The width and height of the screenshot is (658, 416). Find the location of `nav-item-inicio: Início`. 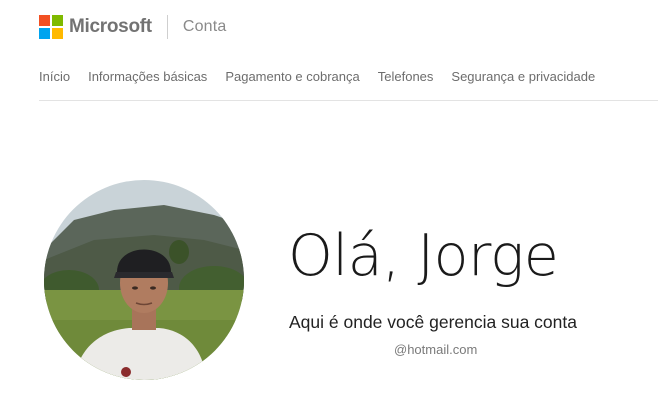

nav-item-inicio: Início is located at coordinates (54, 76).